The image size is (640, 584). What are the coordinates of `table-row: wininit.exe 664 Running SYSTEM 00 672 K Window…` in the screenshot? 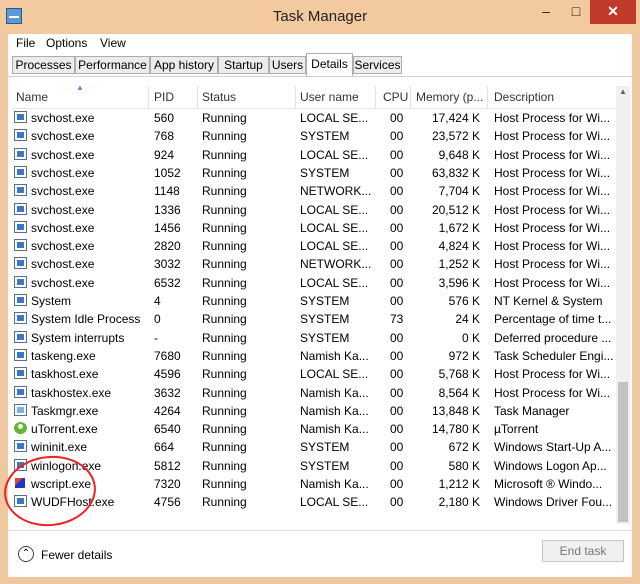 It's located at (315, 447).